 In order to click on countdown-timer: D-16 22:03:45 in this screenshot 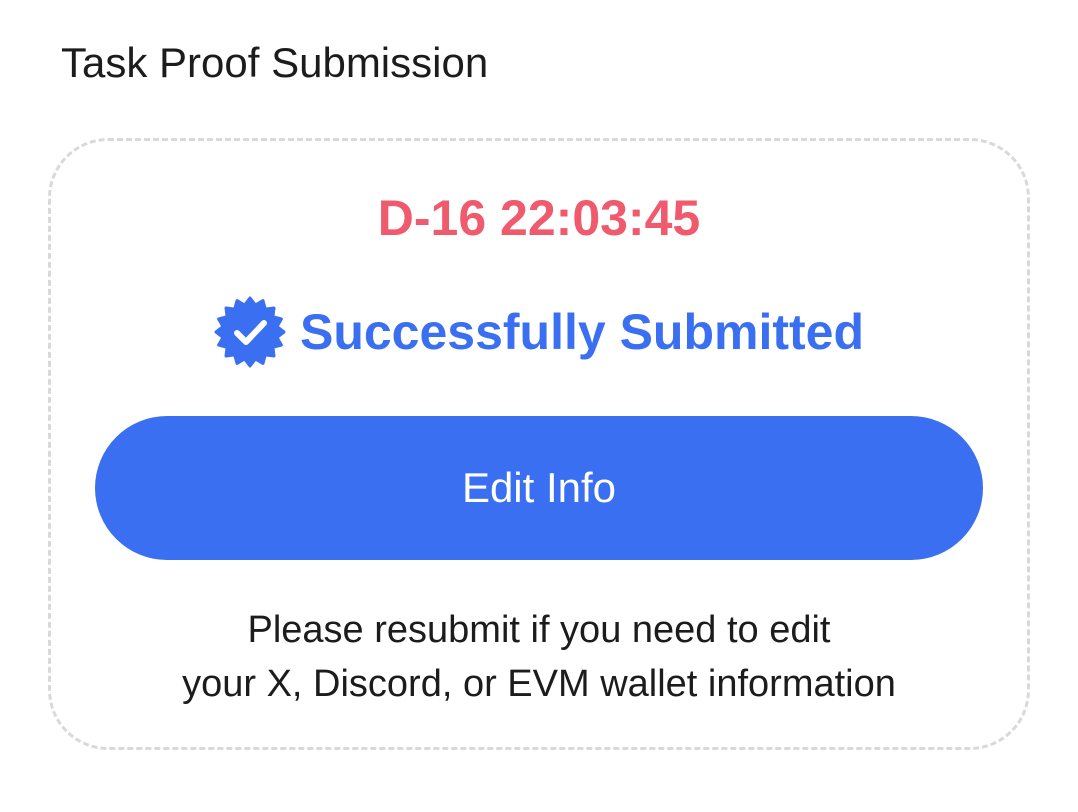, I will do `click(539, 218)`.